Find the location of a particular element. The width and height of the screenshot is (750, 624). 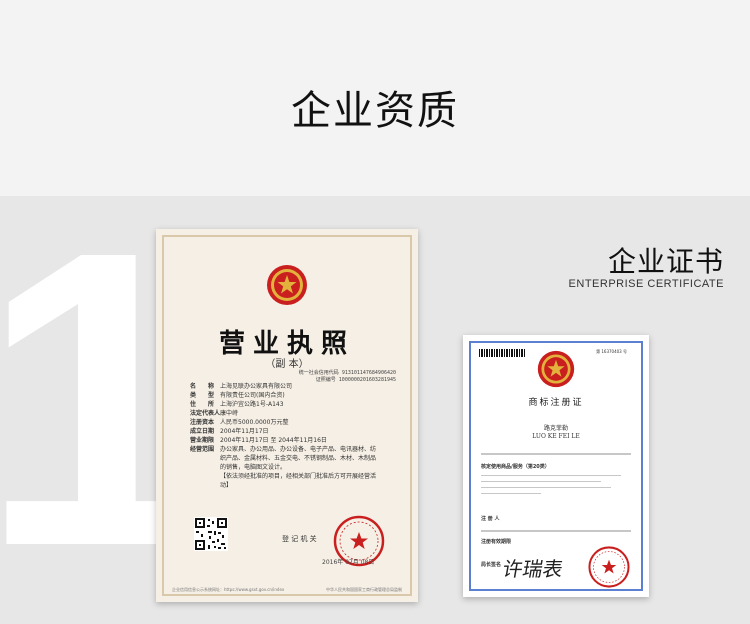

row-value: 康中峙 is located at coordinates (229, 413).